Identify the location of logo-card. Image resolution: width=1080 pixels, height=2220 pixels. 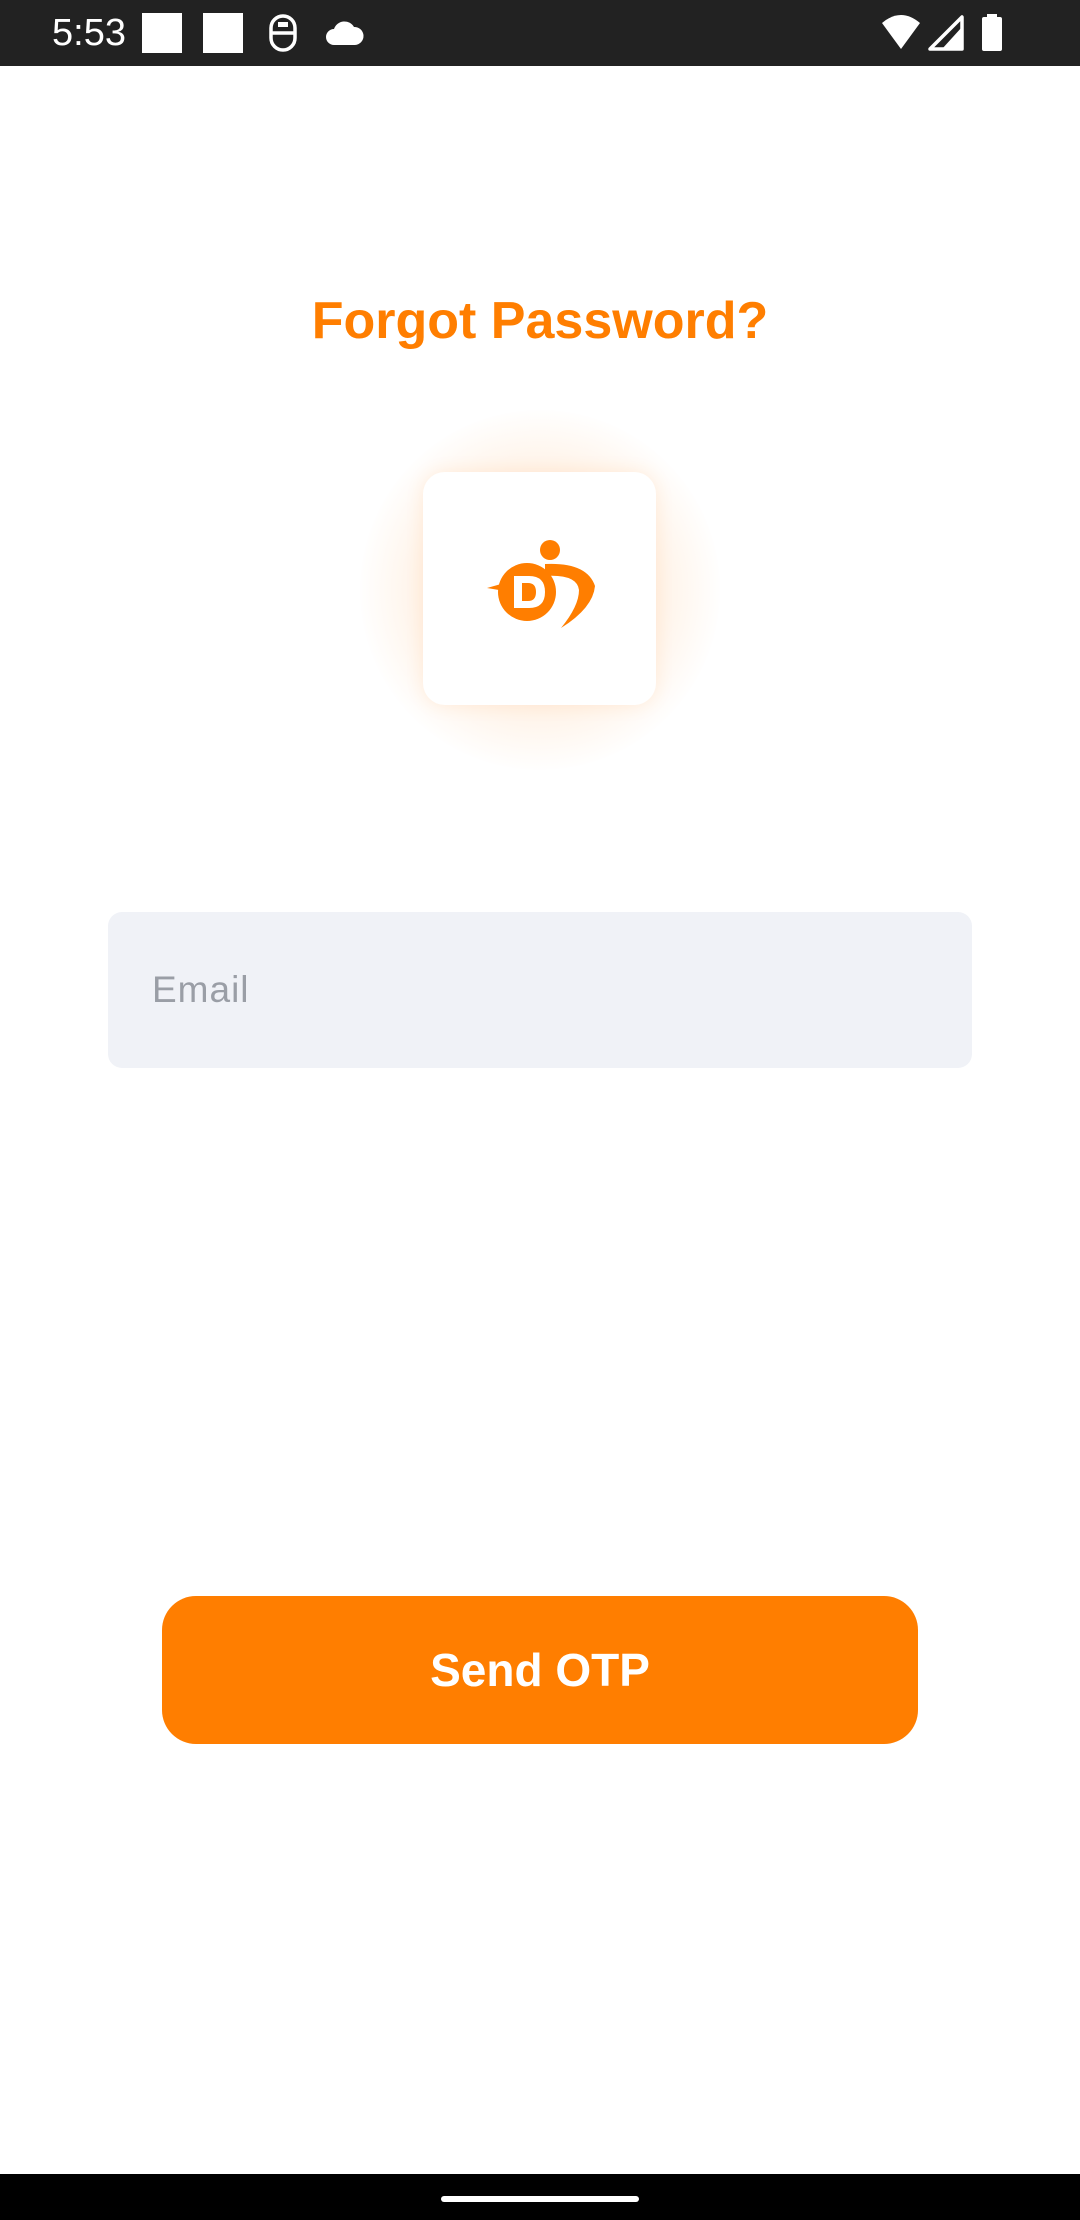
(539, 588).